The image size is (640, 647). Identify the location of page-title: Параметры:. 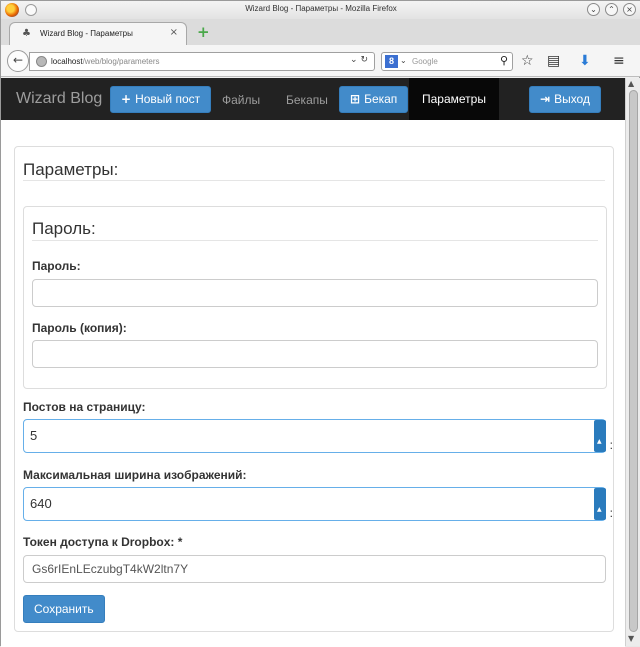
(71, 169).